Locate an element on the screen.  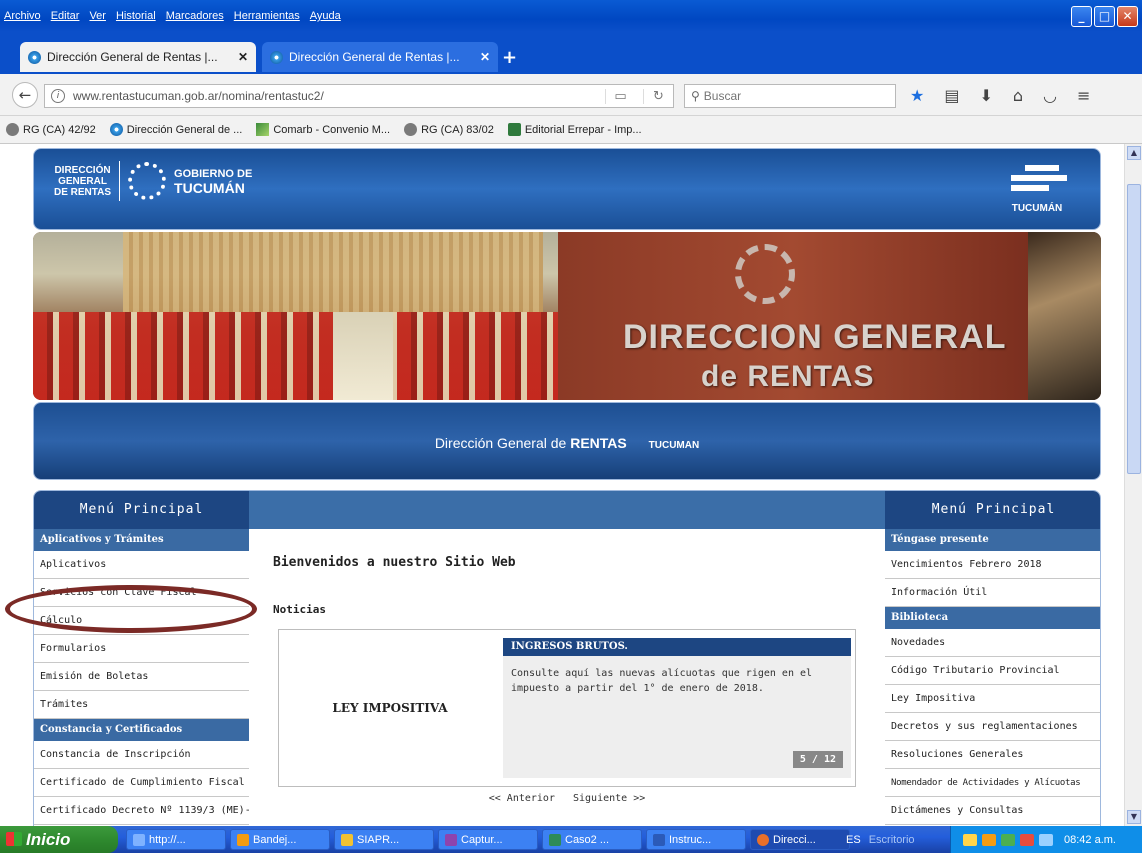
pocket-icon: ◡ is located at coordinates (1050, 95).